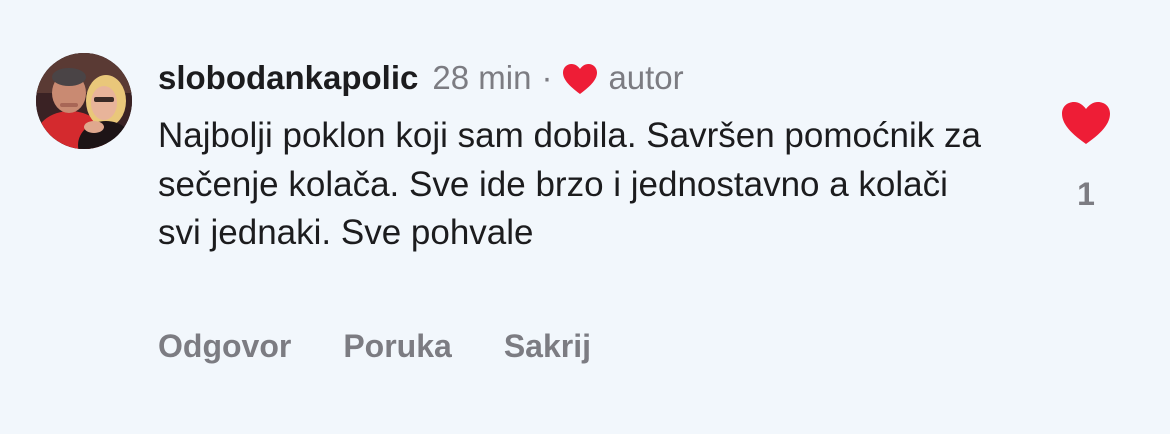 The width and height of the screenshot is (1170, 434). I want to click on author-liked-heart-shape, so click(580, 79).